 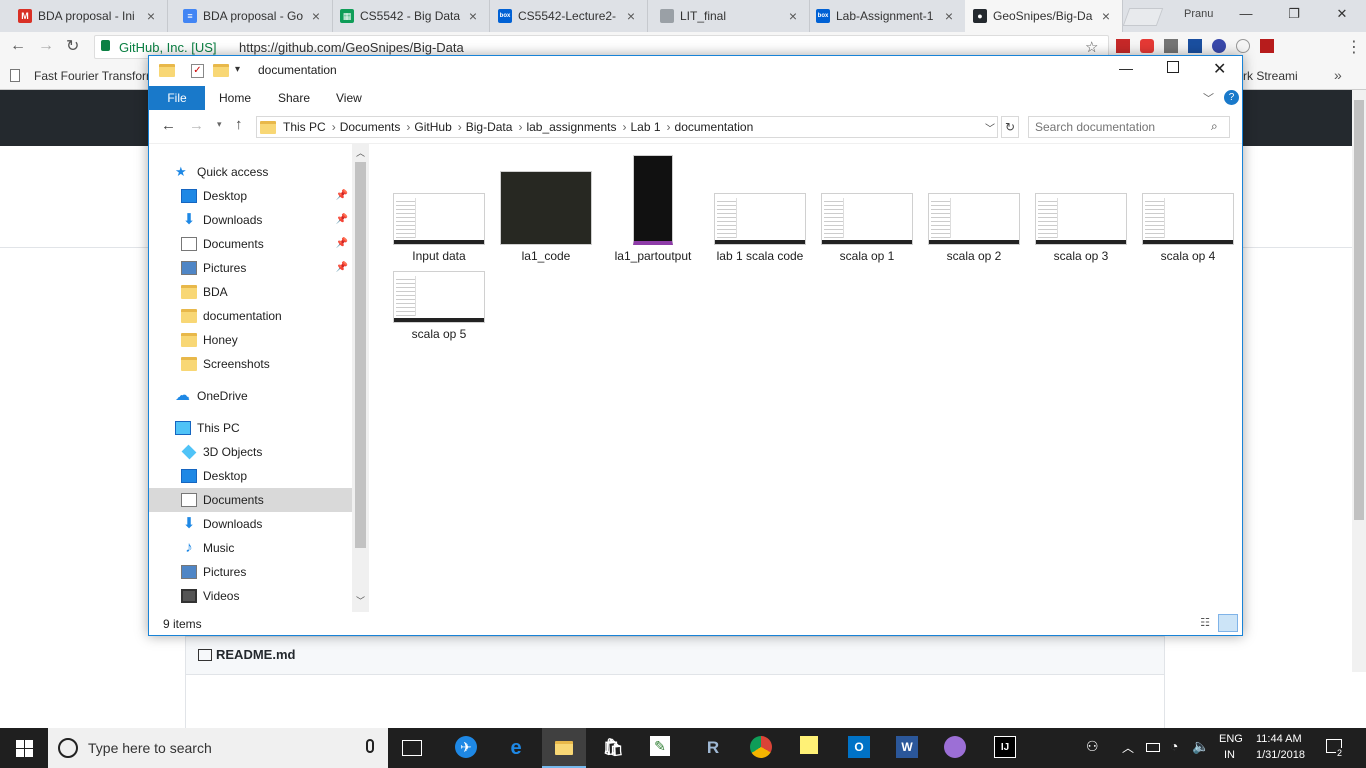 I want to click on volume-icon: 🔈, so click(x=1200, y=746).